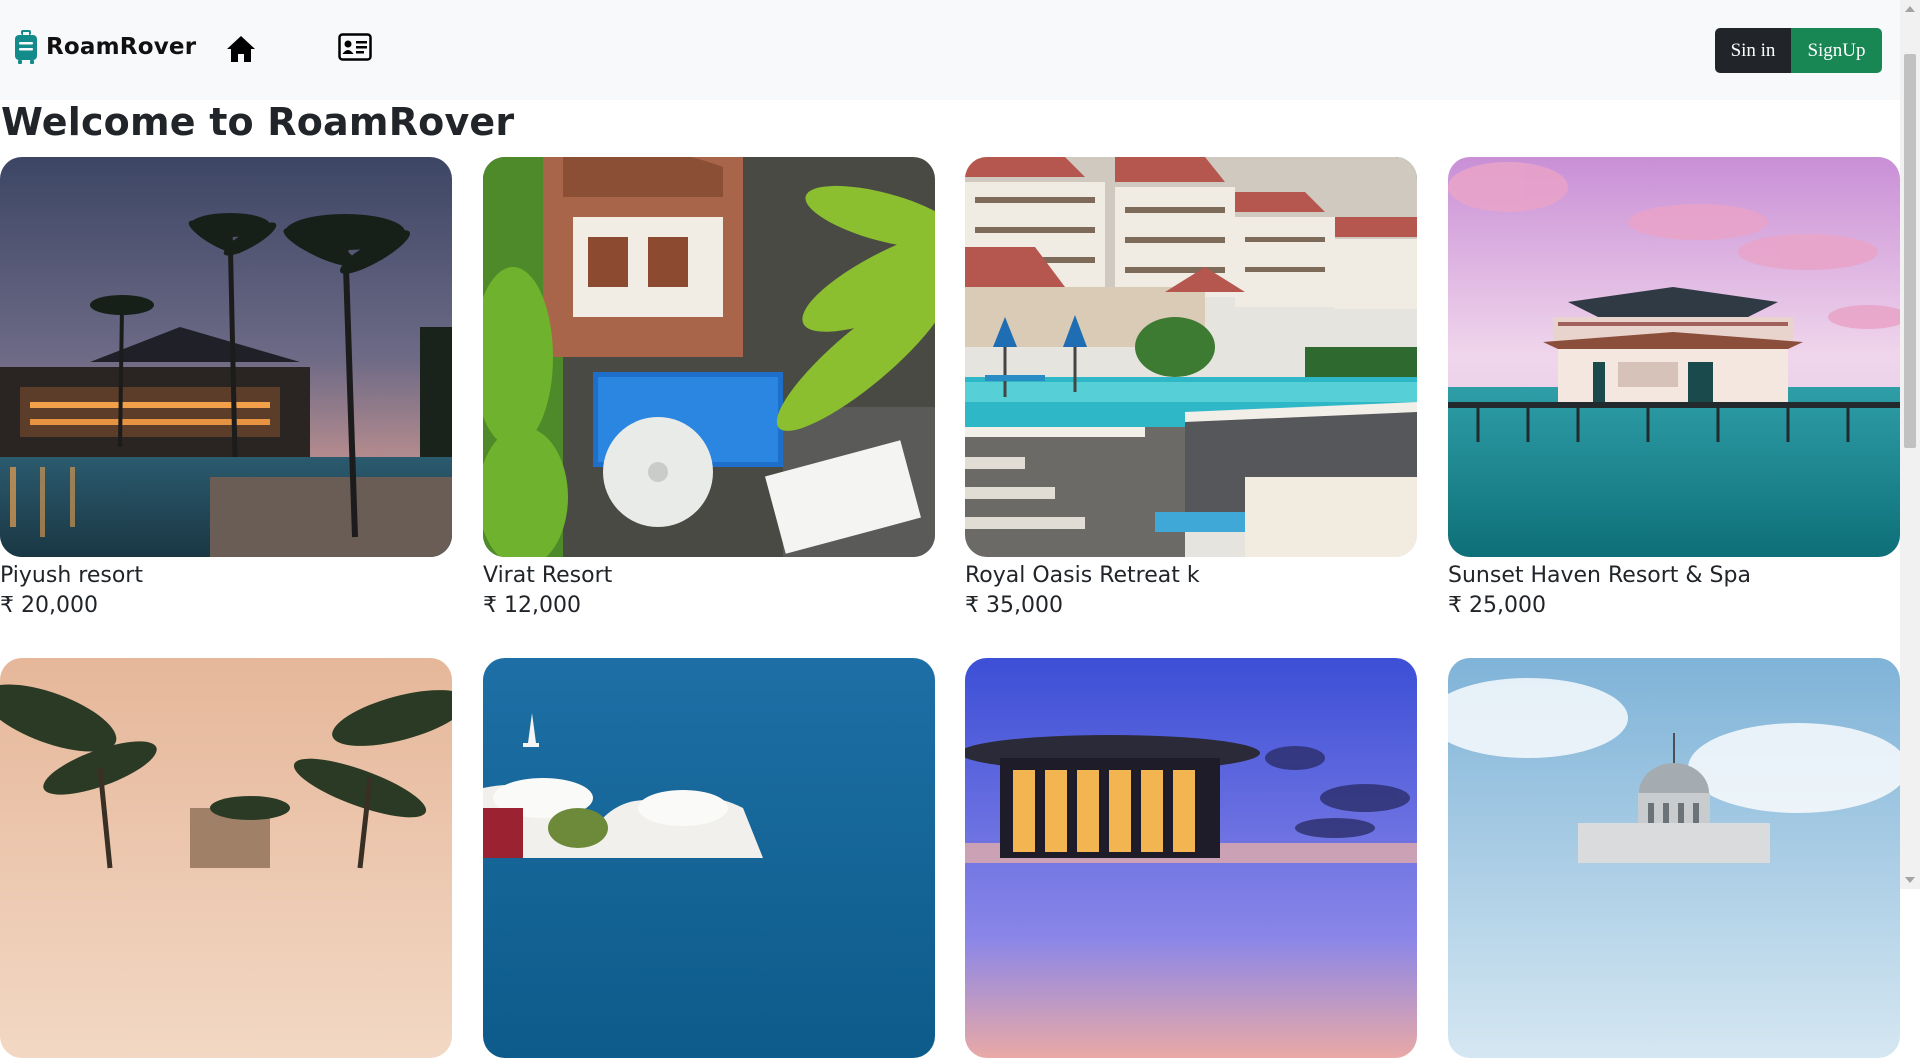 The height and width of the screenshot is (1058, 1920). I want to click on scroll-down-arrow-icon, so click(1910, 880).